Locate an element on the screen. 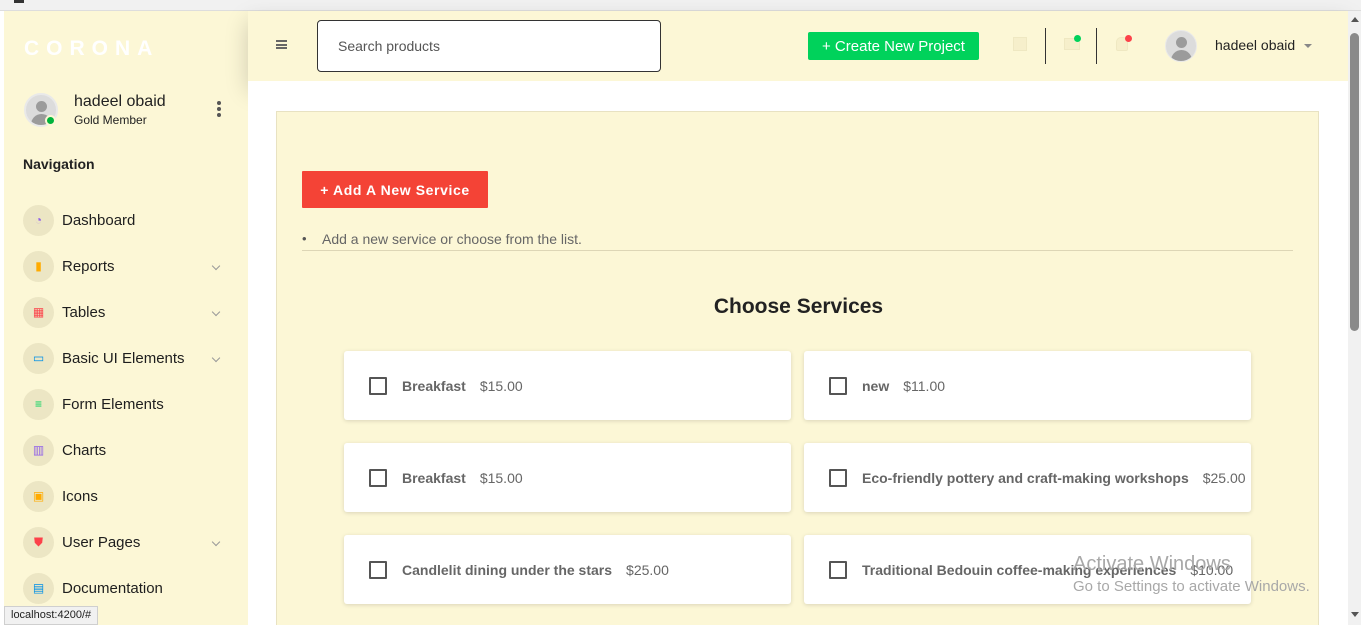 Image resolution: width=1361 pixels, height=625 pixels. user-avatar is located at coordinates (1181, 46).